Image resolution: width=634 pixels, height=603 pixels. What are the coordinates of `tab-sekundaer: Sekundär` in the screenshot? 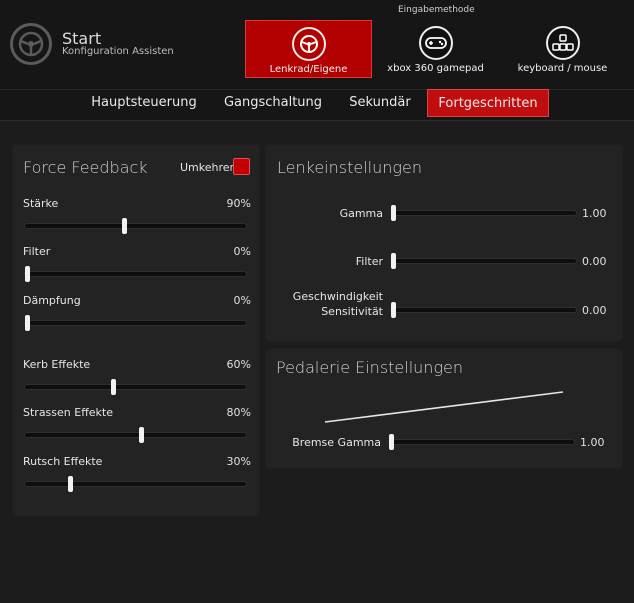 It's located at (380, 103).